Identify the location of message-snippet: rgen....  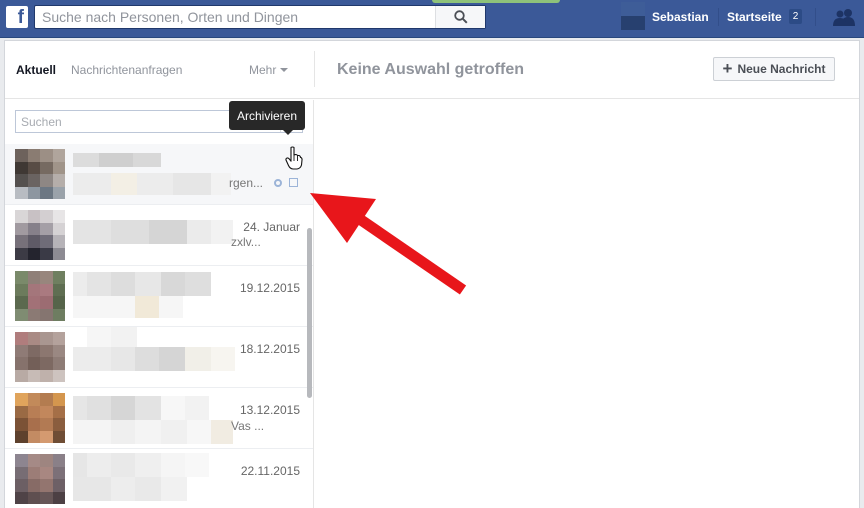
(246, 183).